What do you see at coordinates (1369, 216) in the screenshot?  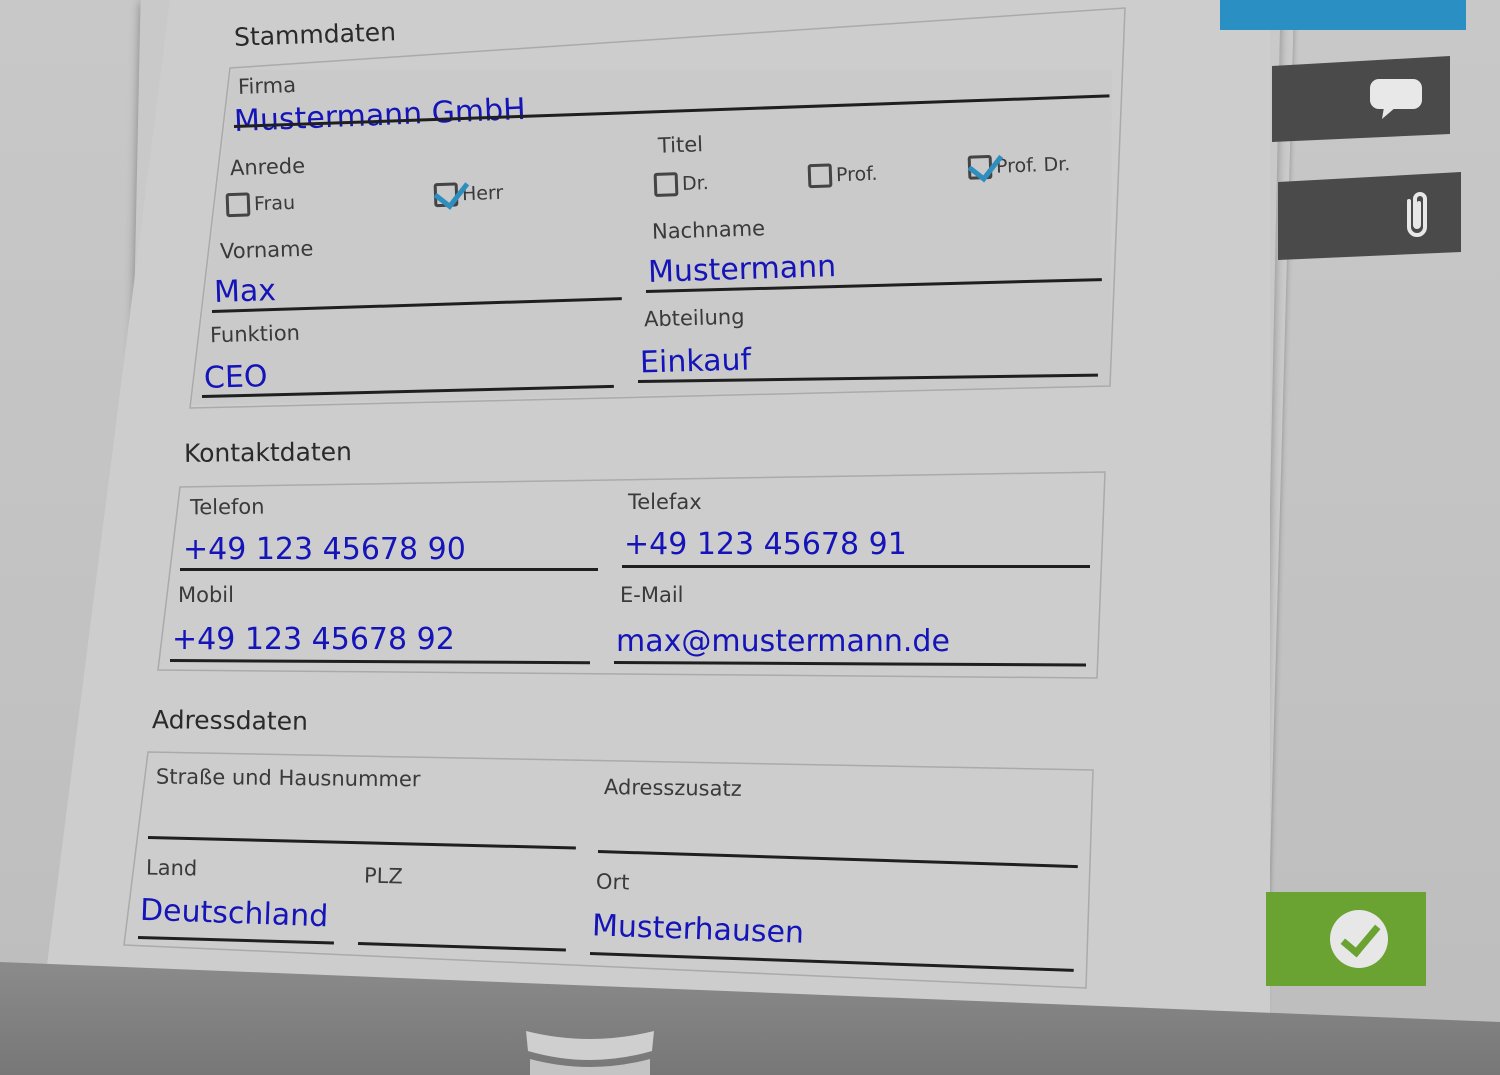 I see `attachment-button` at bounding box center [1369, 216].